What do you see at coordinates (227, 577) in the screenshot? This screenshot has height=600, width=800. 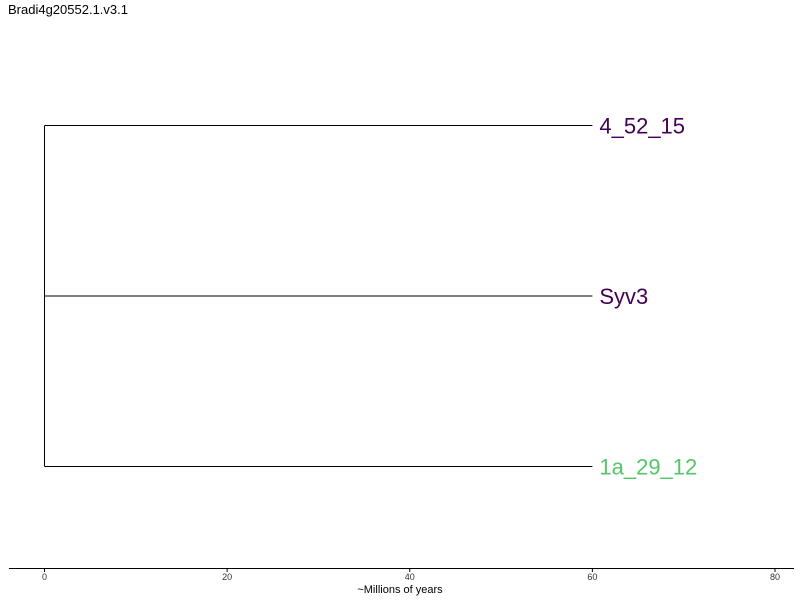 I see `x-tick-label: 20` at bounding box center [227, 577].